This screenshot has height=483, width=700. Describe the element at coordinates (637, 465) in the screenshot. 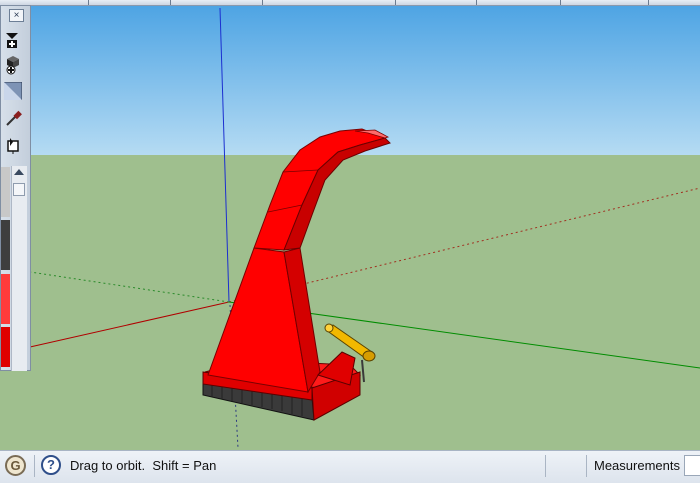

I see `measurements-label: Measurements` at that location.